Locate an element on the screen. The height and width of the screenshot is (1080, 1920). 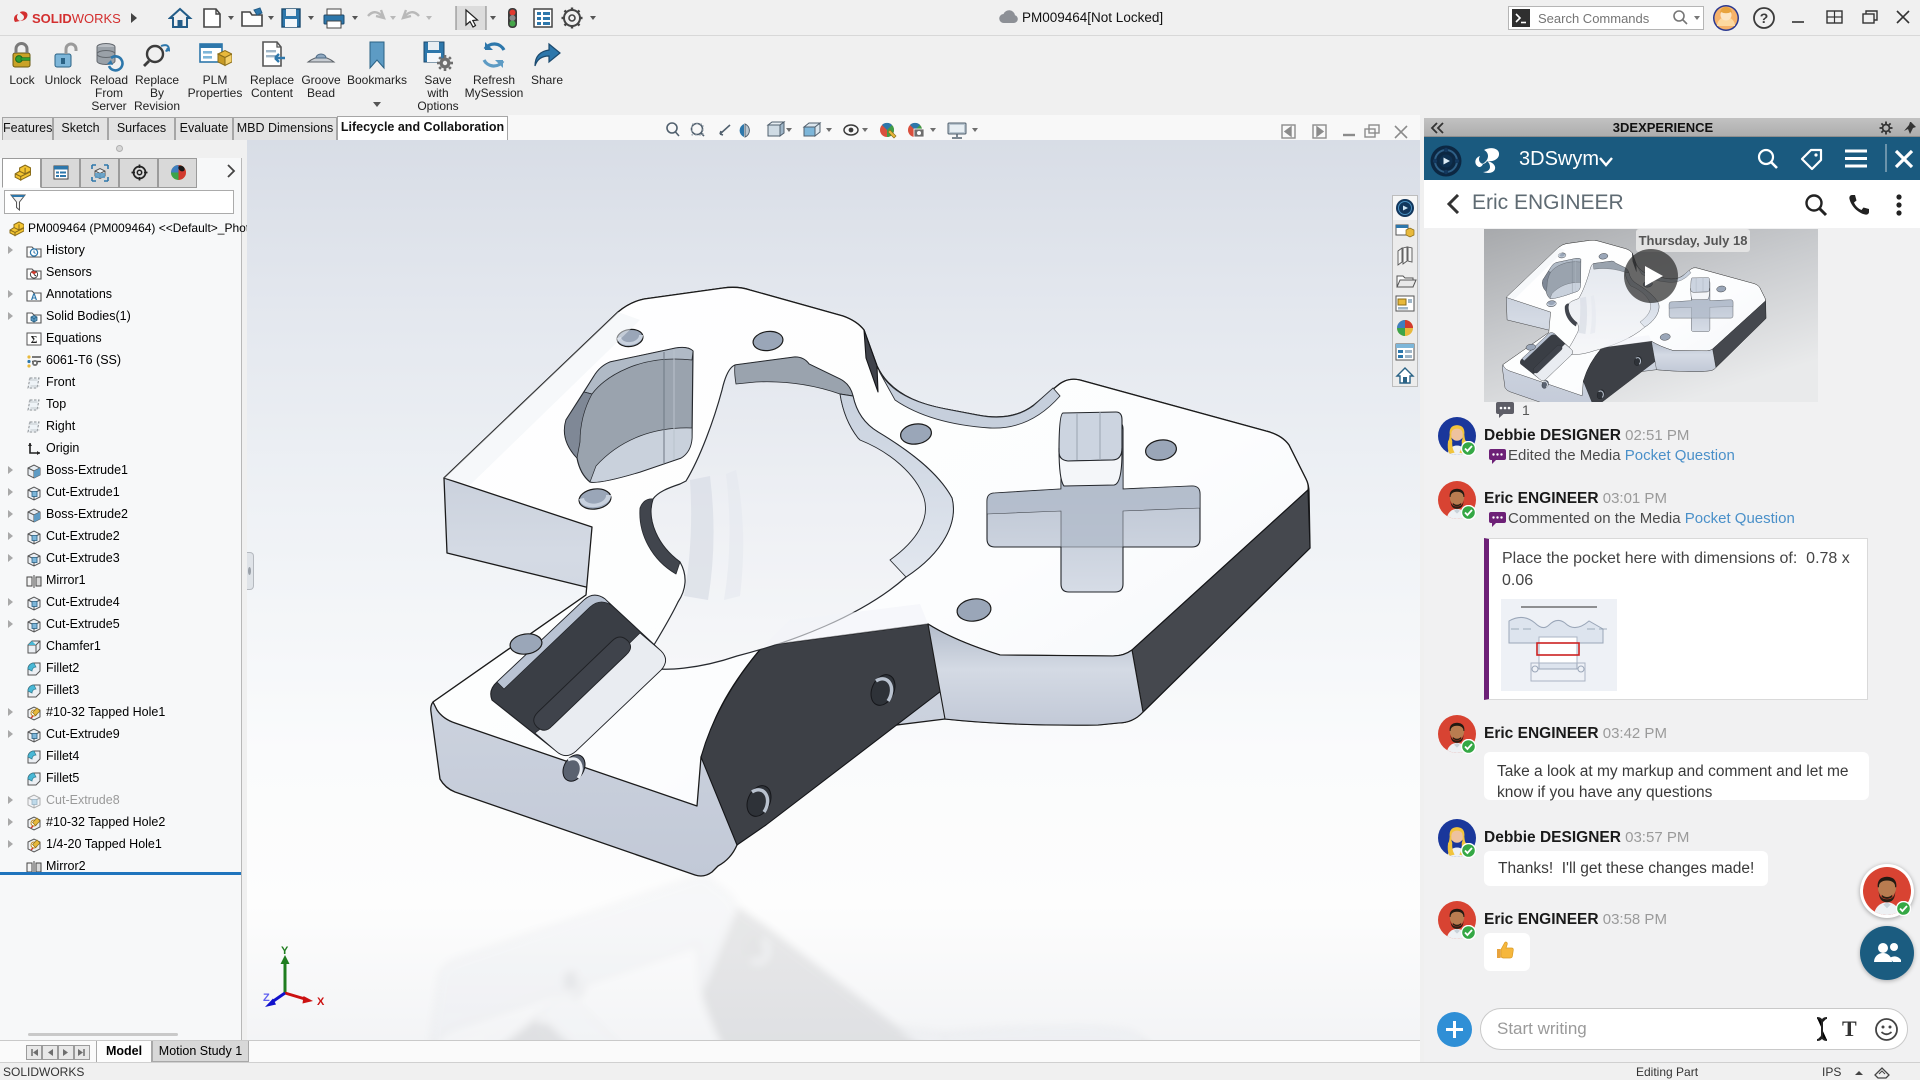
svg-text: X is located at coordinates (321, 1002).